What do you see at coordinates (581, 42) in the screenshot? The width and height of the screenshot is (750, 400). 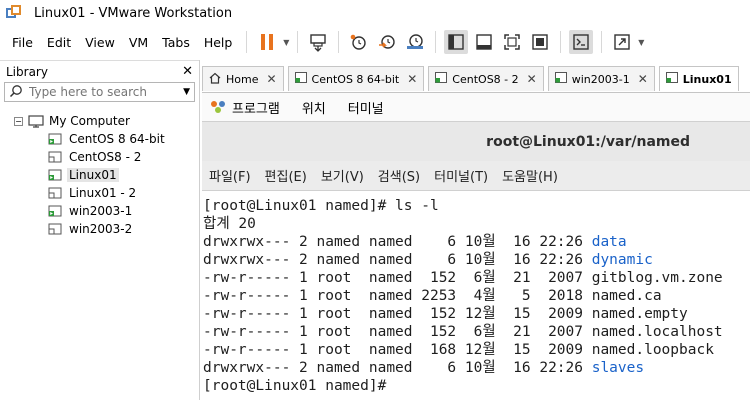 I see `console-view-icon` at bounding box center [581, 42].